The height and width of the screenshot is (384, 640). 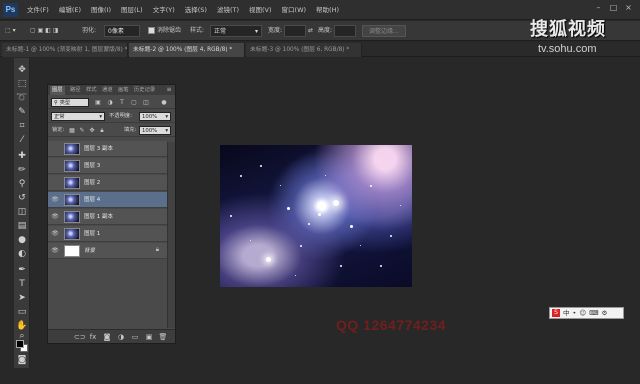 What do you see at coordinates (155, 130) in the screenshot?
I see `fill-input: 100% ▾` at bounding box center [155, 130].